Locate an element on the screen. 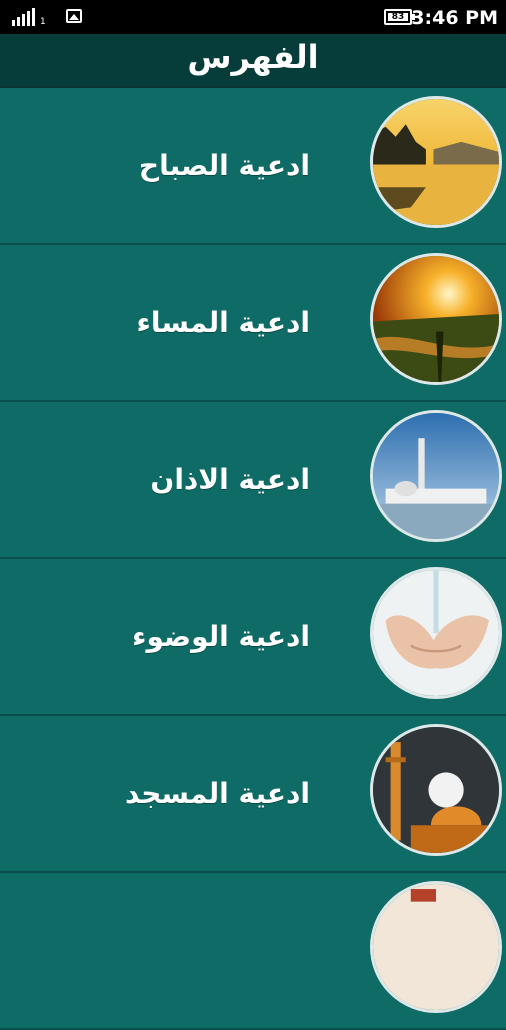  image-notification-icon is located at coordinates (74, 16).